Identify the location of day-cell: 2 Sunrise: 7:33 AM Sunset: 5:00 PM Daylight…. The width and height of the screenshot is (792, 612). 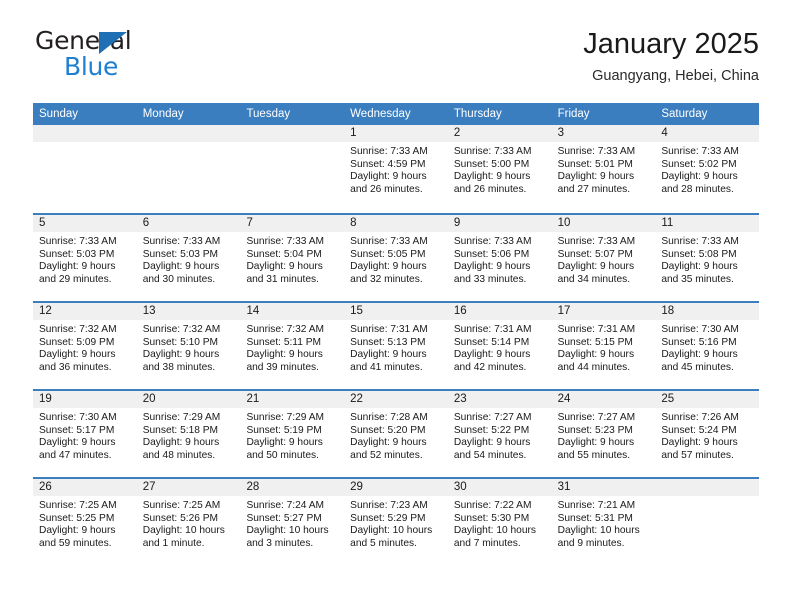
(499, 169).